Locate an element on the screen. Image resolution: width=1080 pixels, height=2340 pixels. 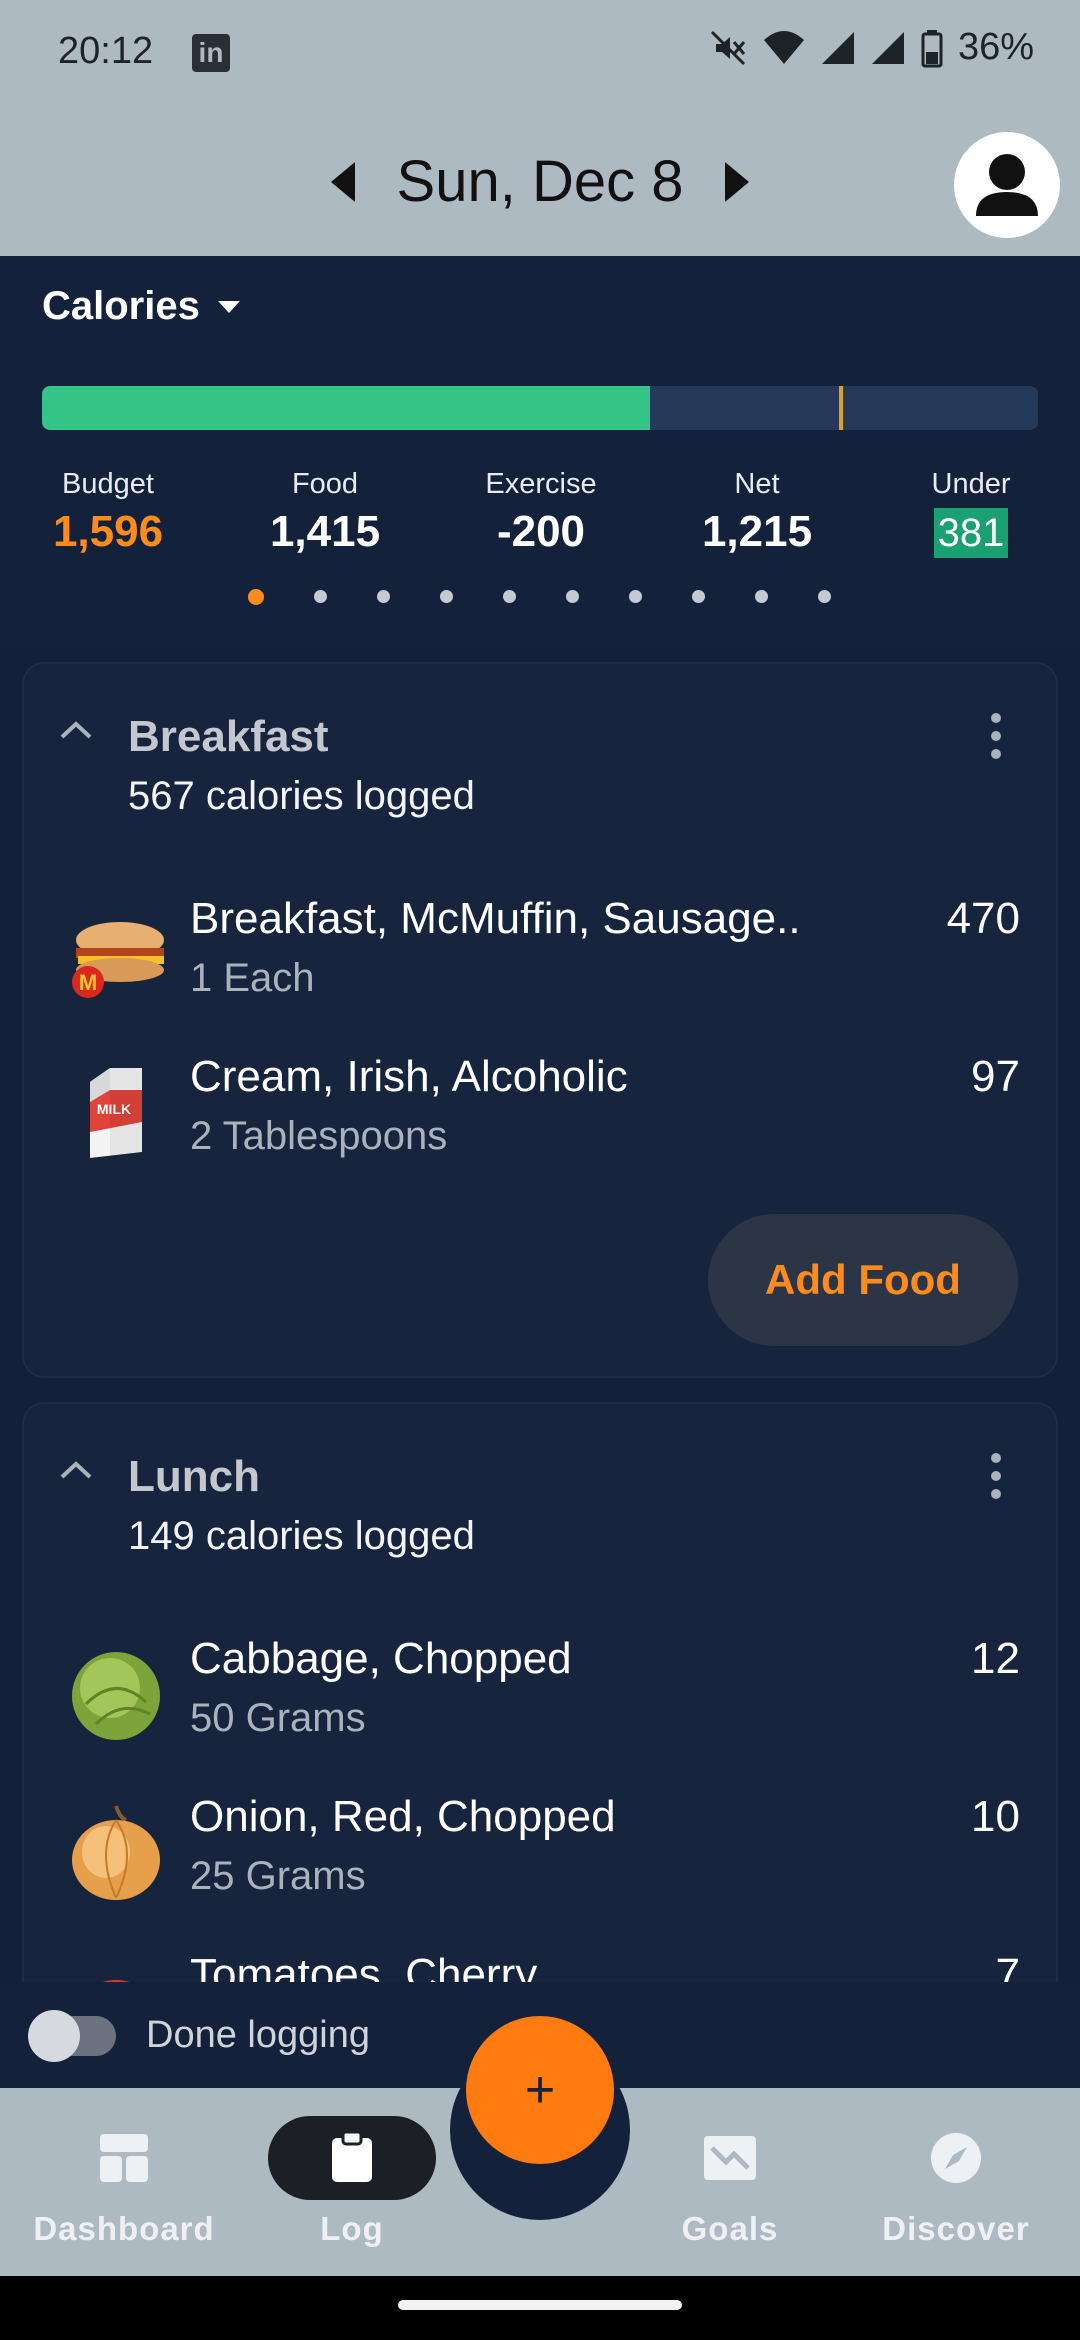
stat-exercise-label: Exercise is located at coordinates (541, 484).